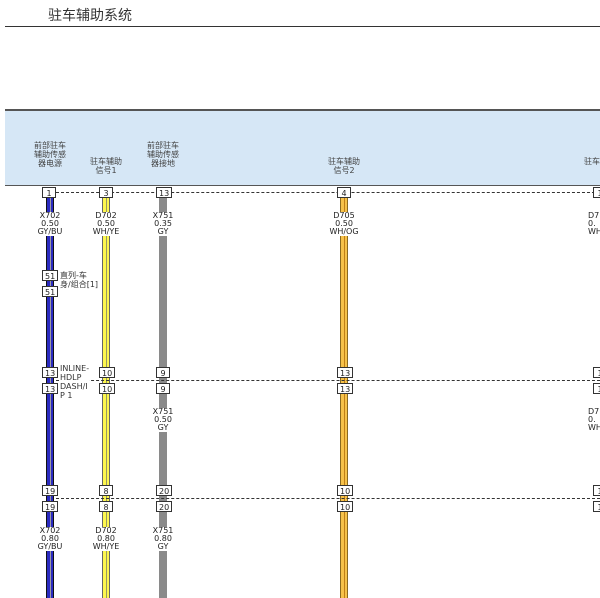 The image size is (600, 598). What do you see at coordinates (75, 382) in the screenshot?
I see `inline-connector-label: INLINE- HDLP DASH/I P 1` at bounding box center [75, 382].